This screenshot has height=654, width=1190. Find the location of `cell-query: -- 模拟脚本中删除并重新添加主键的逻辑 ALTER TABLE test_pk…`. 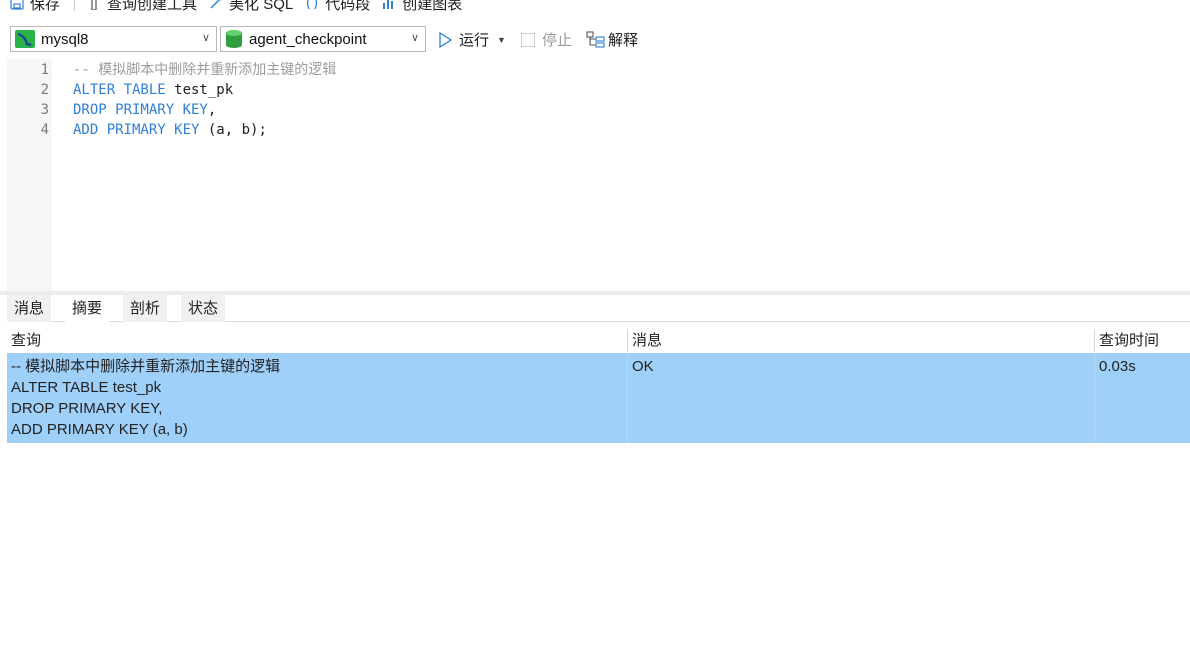

cell-query: -- 模拟脚本中删除并重新添加主键的逻辑 ALTER TABLE test_pk… is located at coordinates (317, 398).